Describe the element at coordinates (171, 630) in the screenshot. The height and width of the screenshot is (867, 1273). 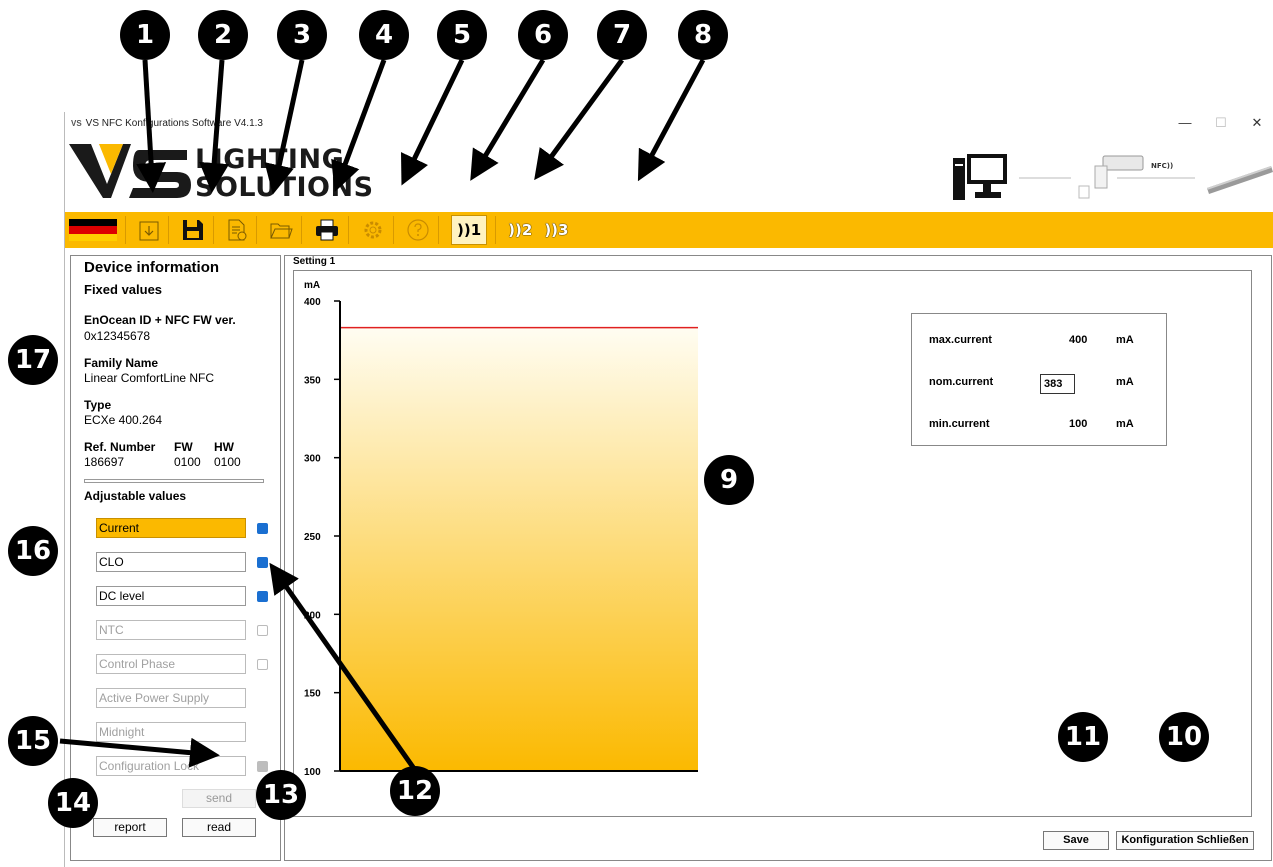
I see `ntc-field: NTC` at that location.